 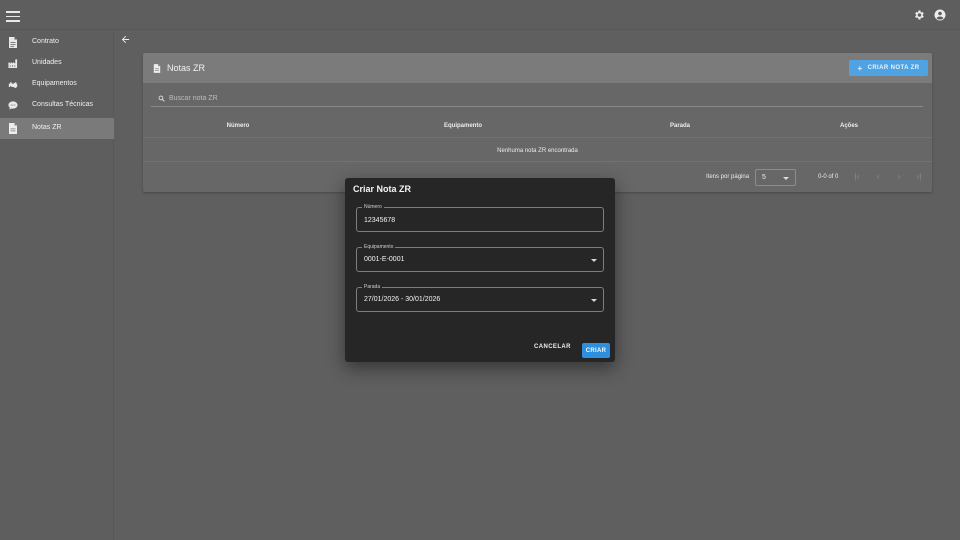 I want to click on plus-icon: +, so click(x=860, y=68).